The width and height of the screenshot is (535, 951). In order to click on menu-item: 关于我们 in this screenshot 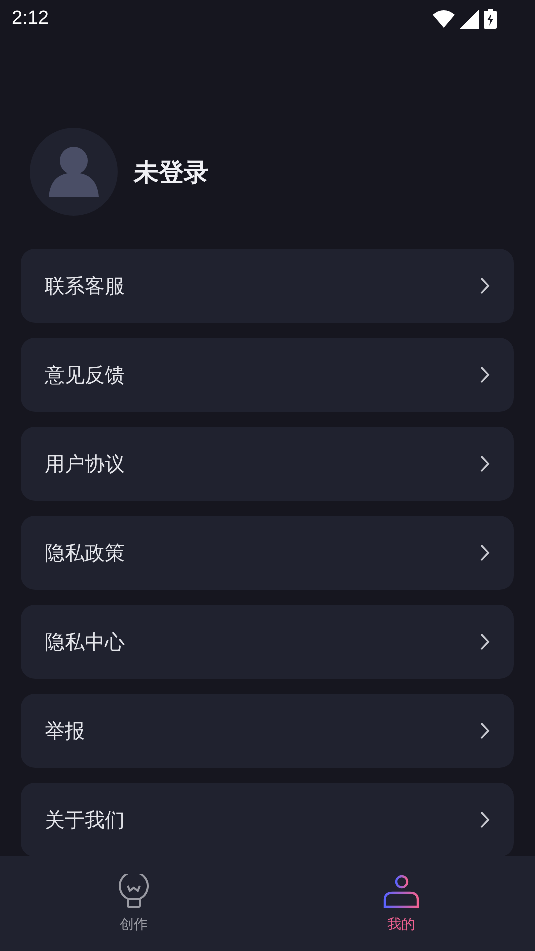, I will do `click(267, 820)`.